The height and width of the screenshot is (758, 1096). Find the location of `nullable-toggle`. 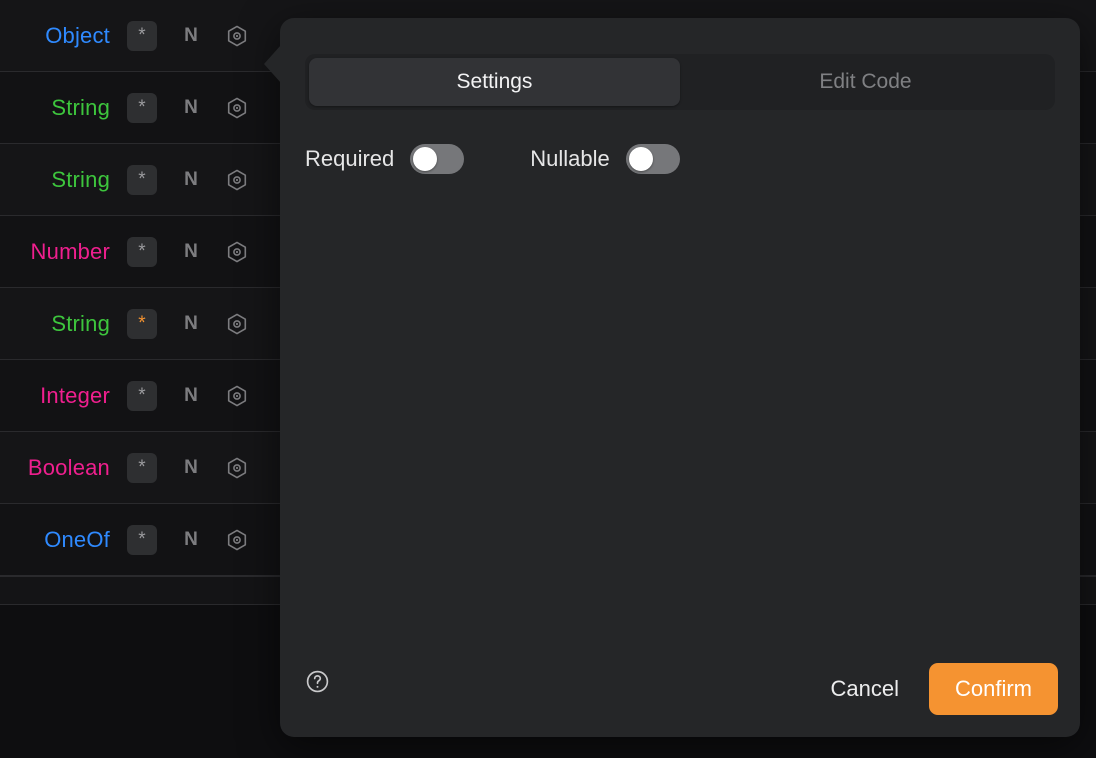

nullable-toggle is located at coordinates (652, 159).